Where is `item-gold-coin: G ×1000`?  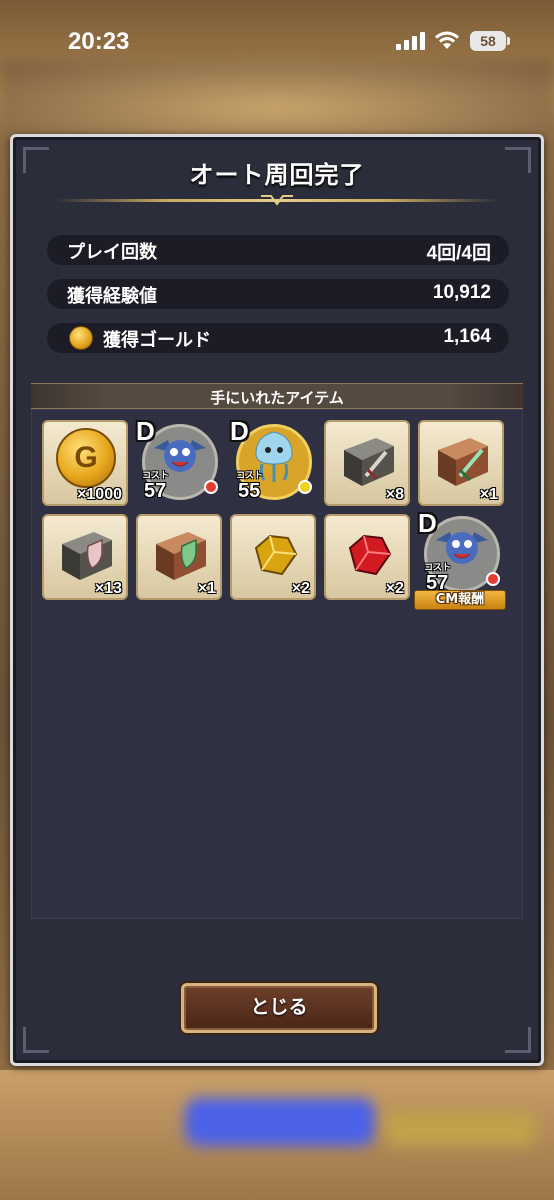 item-gold-coin: G ×1000 is located at coordinates (85, 463).